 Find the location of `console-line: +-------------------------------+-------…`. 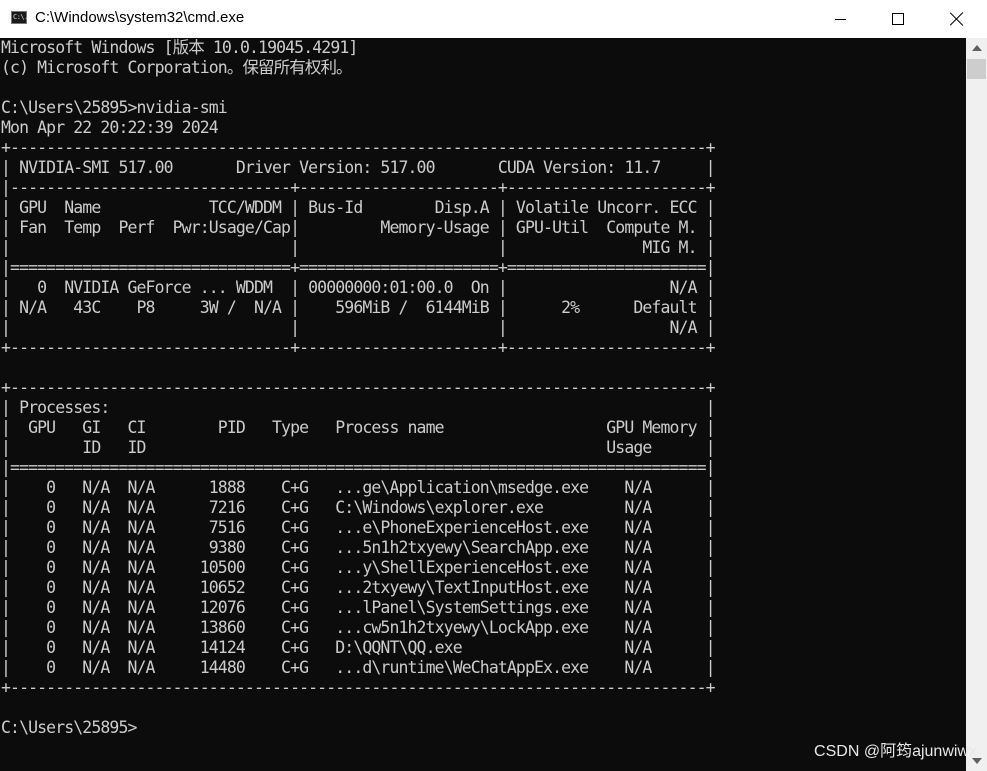

console-line: +-------------------------------+-------… is located at coordinates (358, 347).